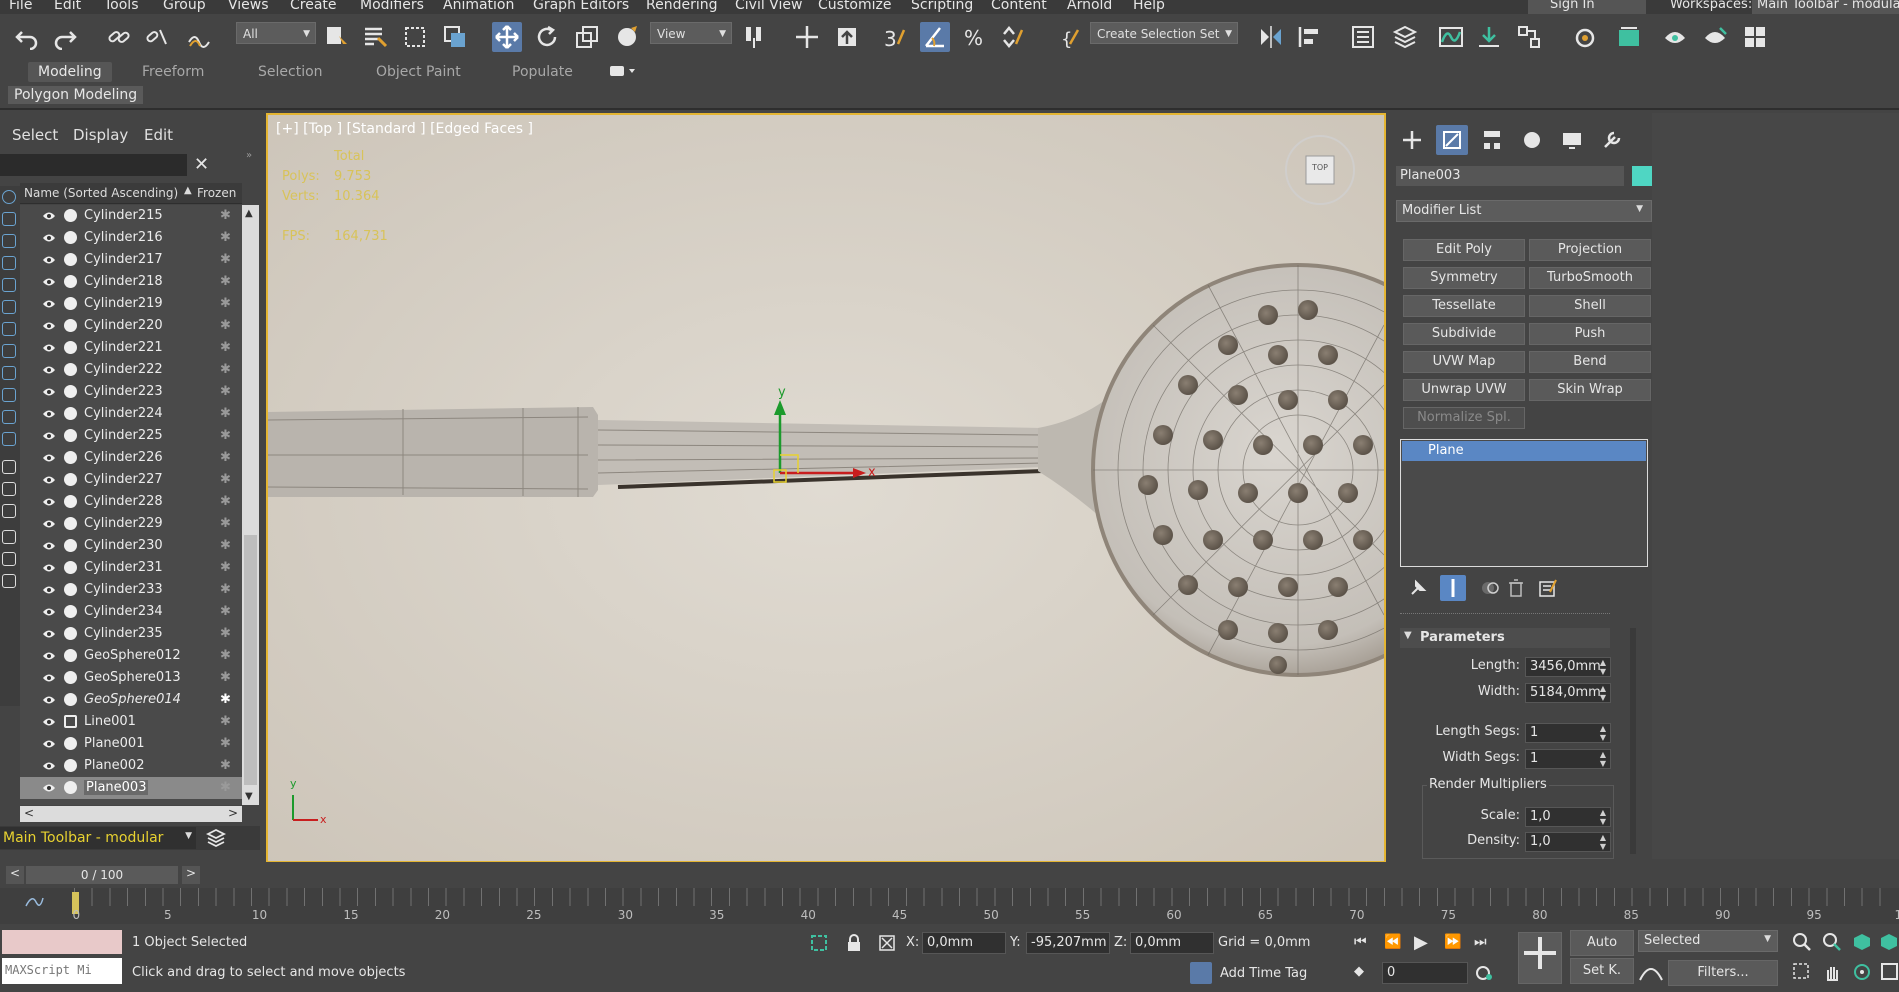 Image resolution: width=1899 pixels, height=992 pixels. Describe the element at coordinates (1568, 842) in the screenshot. I see `density-spinner: 1,0 ▲ ▼` at that location.